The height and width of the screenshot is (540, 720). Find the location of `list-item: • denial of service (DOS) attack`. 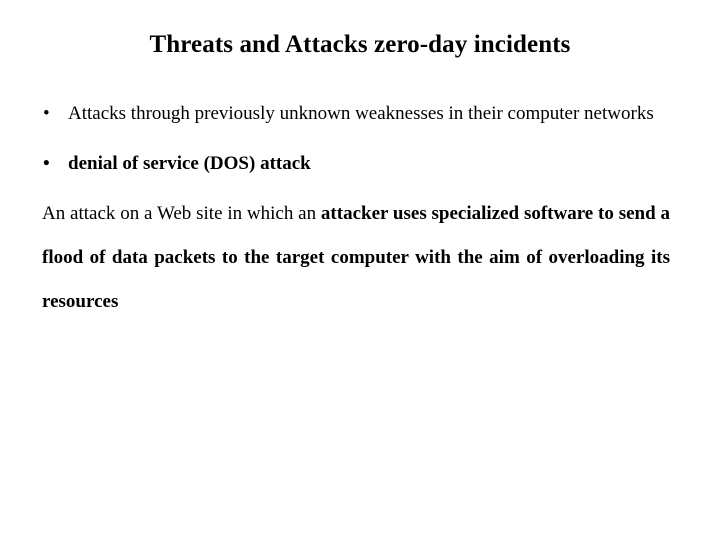

list-item: • denial of service (DOS) attack is located at coordinates (356, 164).